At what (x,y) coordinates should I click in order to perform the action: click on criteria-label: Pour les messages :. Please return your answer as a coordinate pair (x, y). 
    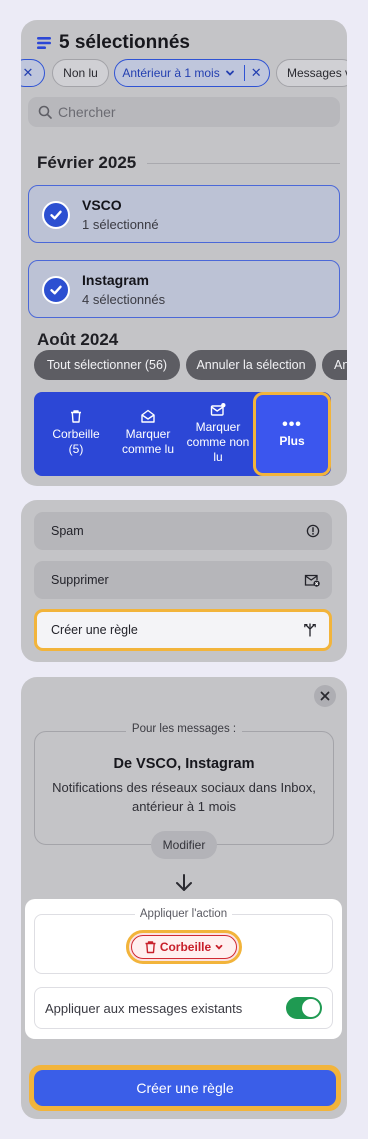
    Looking at the image, I should click on (184, 729).